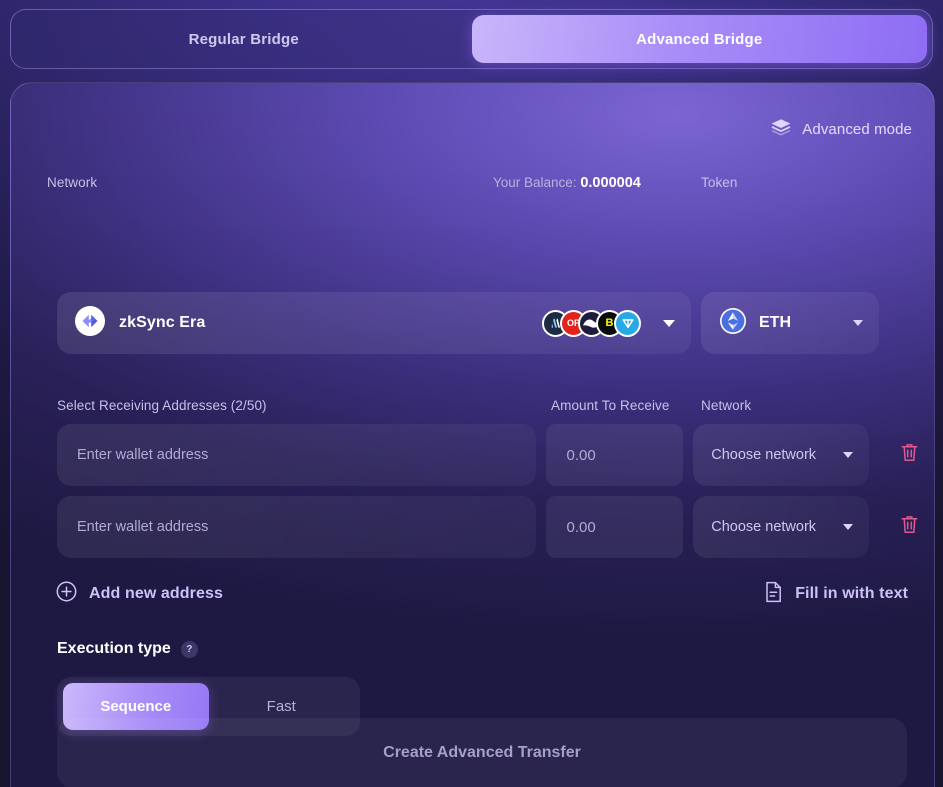 This screenshot has width=943, height=787. Describe the element at coordinates (162, 322) in the screenshot. I see `selected-network-name: zkSync Era` at that location.